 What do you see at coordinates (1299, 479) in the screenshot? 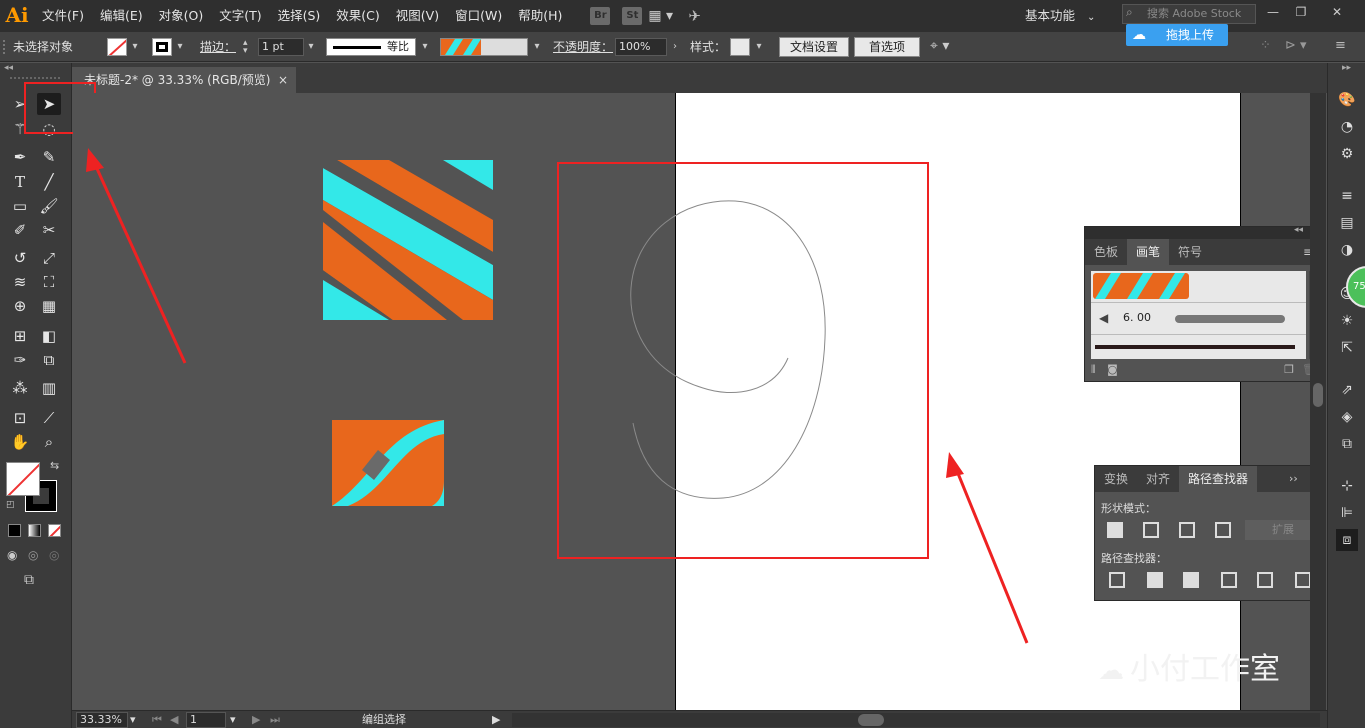
I see `panel-expand-icon: ››` at bounding box center [1299, 479].